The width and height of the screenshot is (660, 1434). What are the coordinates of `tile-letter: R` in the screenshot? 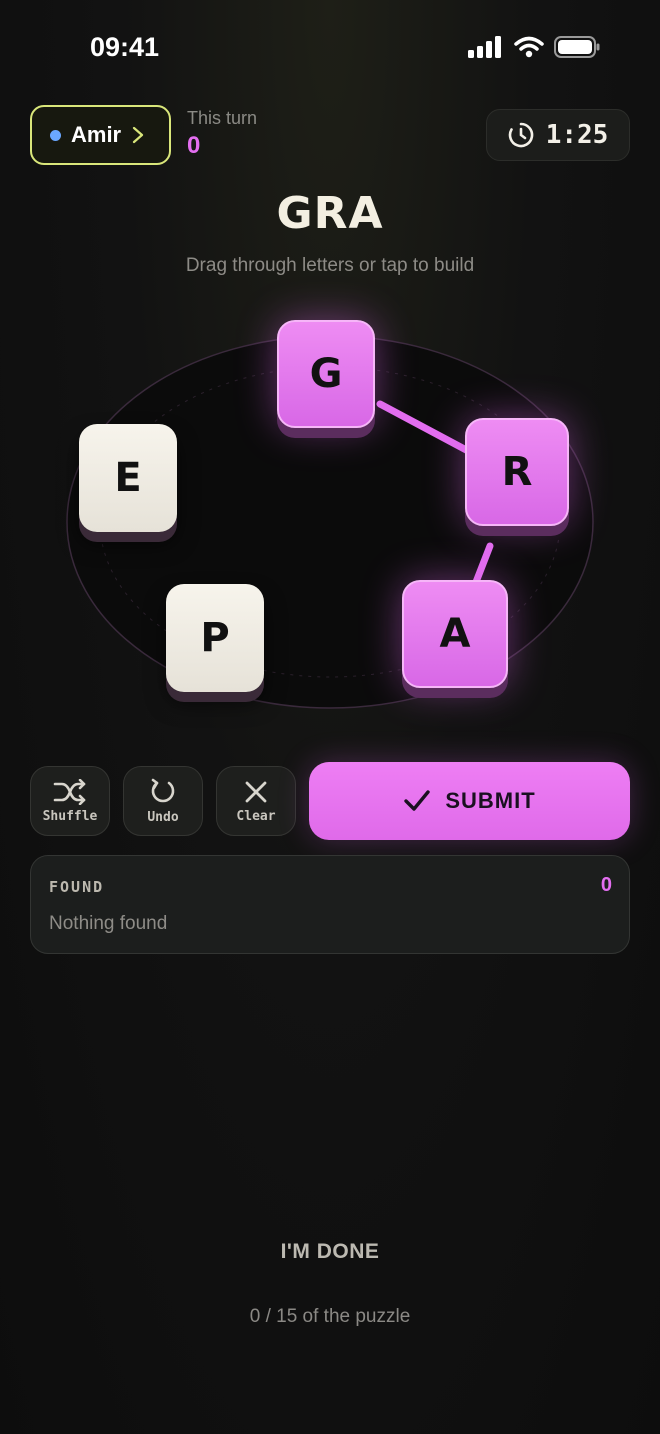 It's located at (517, 472).